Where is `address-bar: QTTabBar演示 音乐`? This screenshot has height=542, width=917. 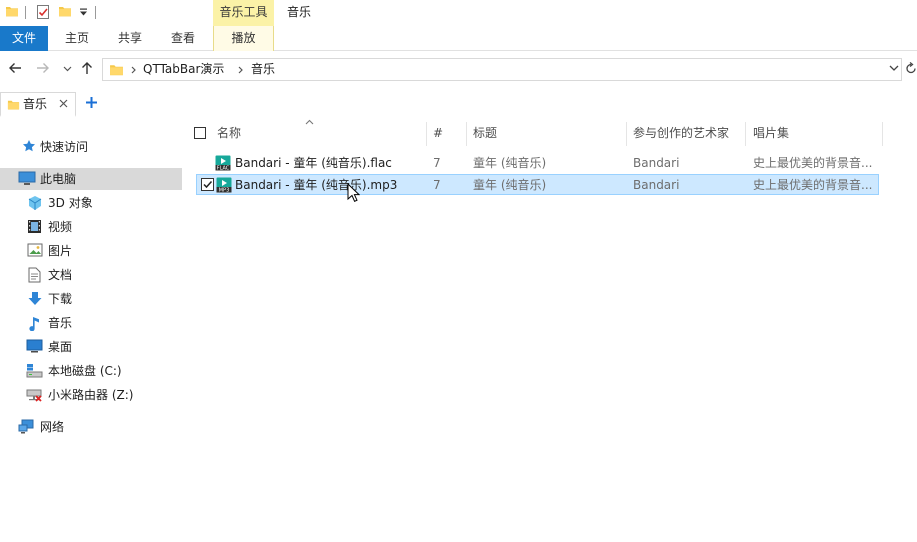
address-bar: QTTabBar演示 音乐 is located at coordinates (502, 69).